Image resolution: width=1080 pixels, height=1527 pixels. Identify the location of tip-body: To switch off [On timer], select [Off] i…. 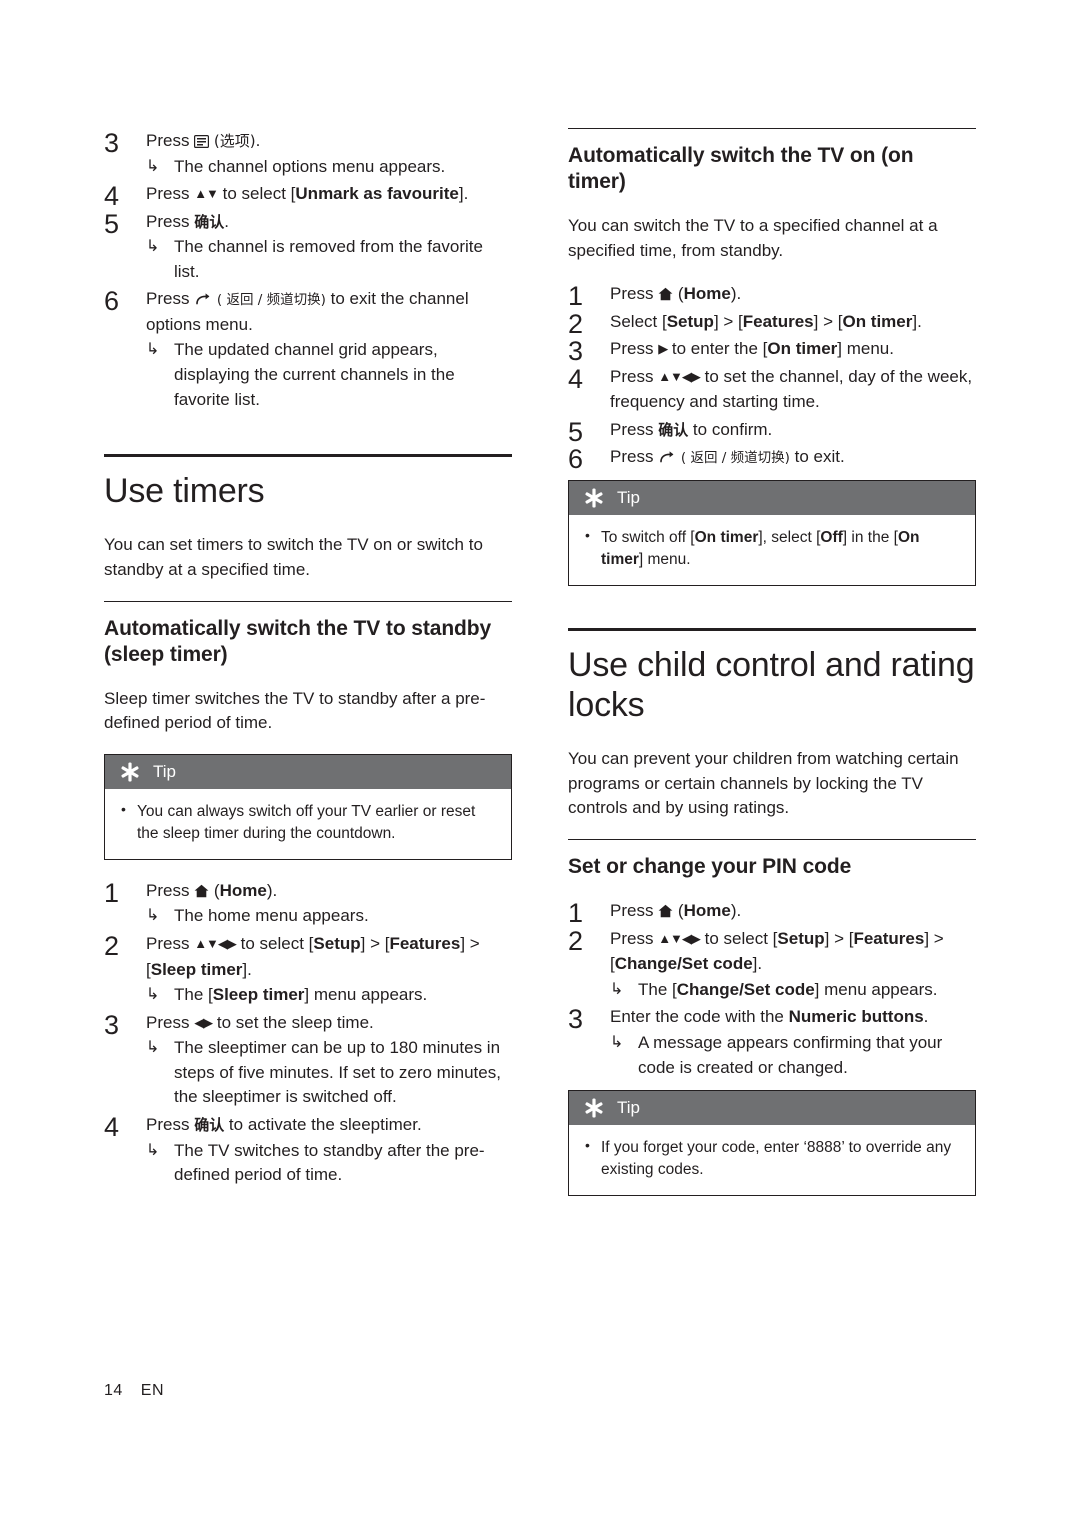
(772, 550).